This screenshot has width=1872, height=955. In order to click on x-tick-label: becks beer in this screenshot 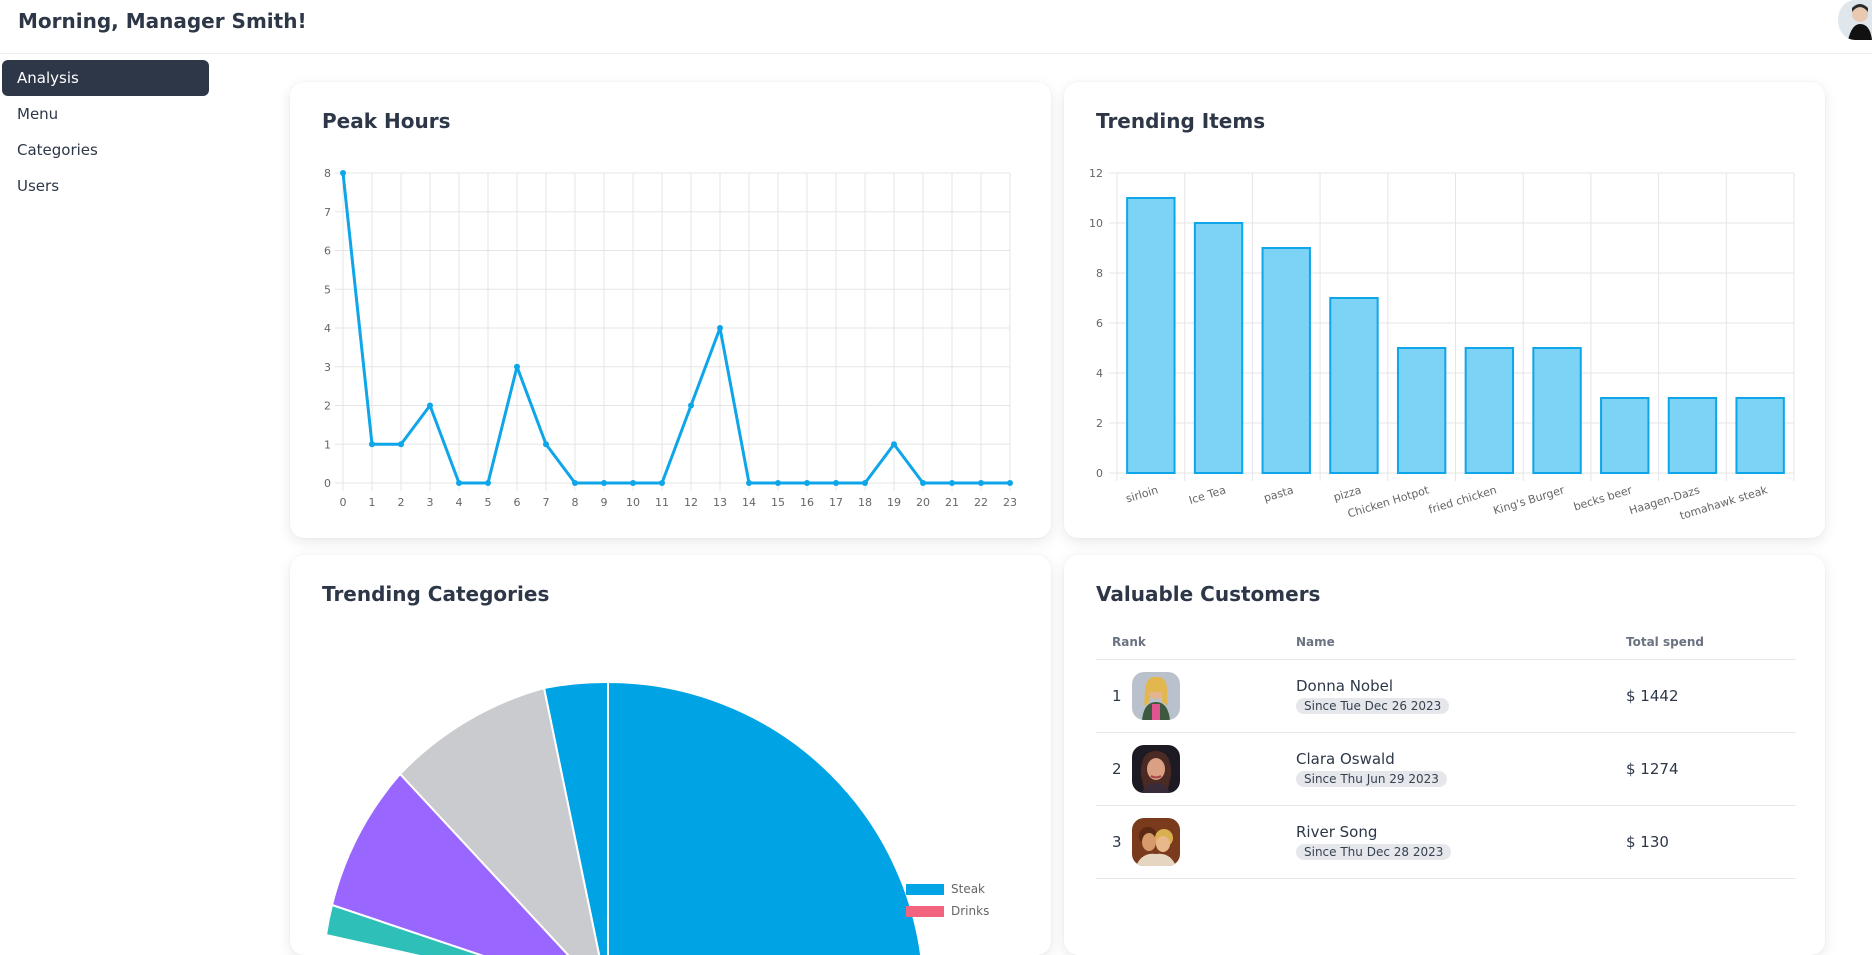, I will do `click(1603, 498)`.